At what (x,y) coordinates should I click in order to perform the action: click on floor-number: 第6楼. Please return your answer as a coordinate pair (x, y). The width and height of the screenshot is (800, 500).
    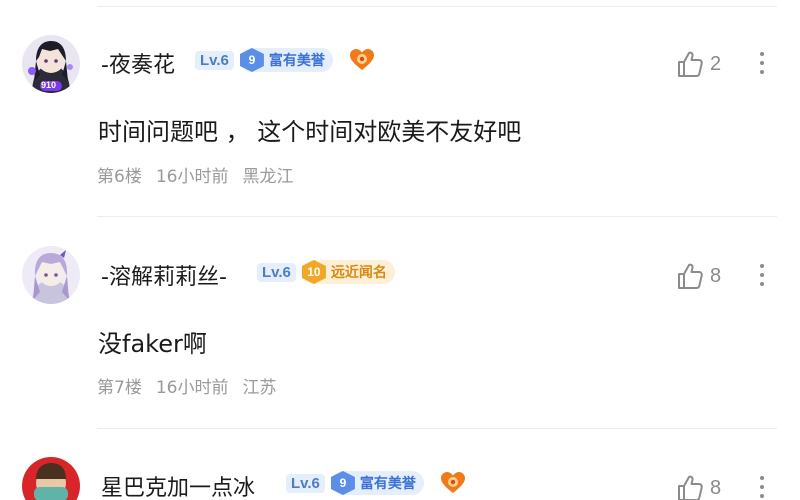
    Looking at the image, I should click on (119, 177).